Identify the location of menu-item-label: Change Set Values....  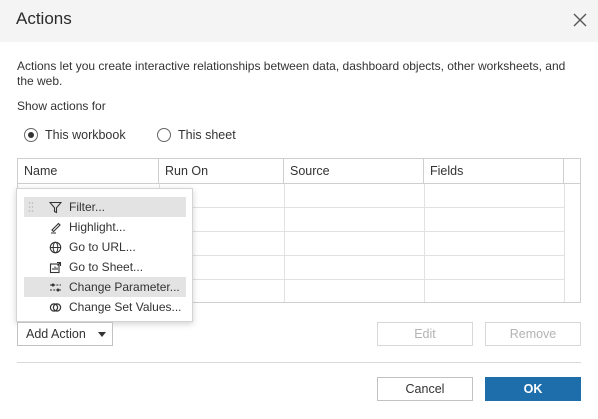
(125, 307).